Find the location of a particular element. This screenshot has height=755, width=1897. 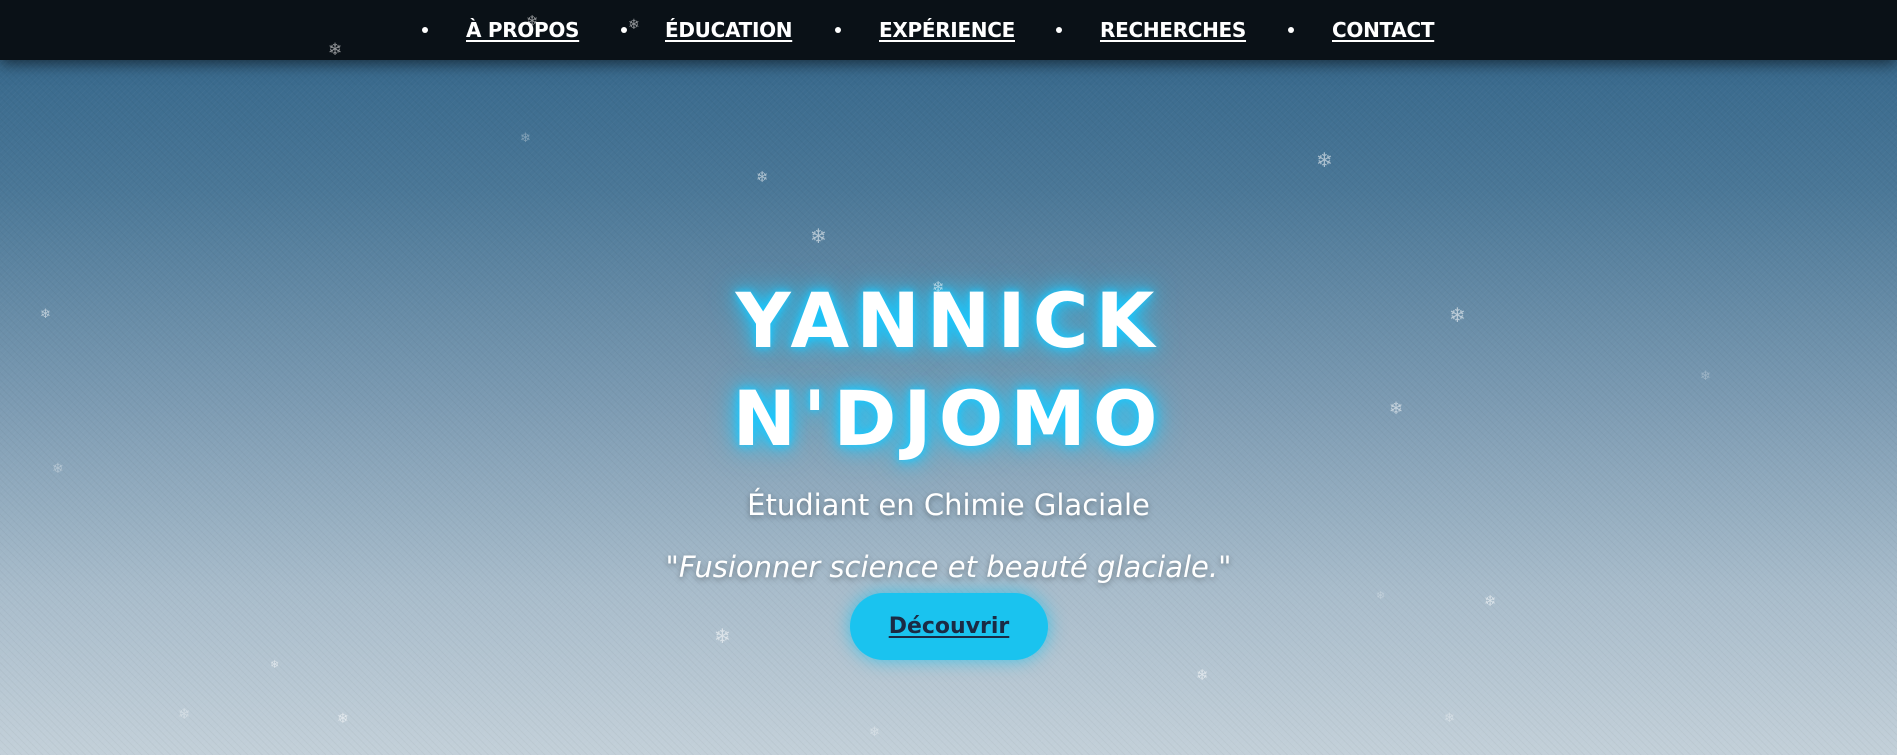

nav-link-recherches: RECHERCHES is located at coordinates (1173, 30).